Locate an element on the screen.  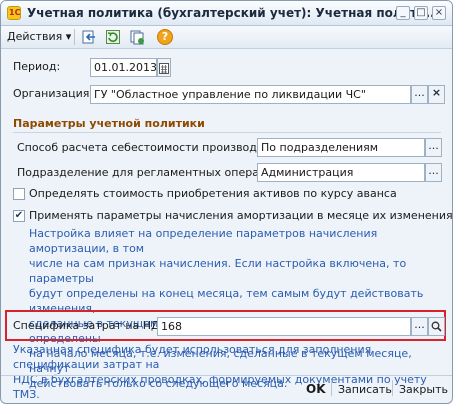
window-title: Учетная политика (бухгалтерский учет) is located at coordinates (235, 13).